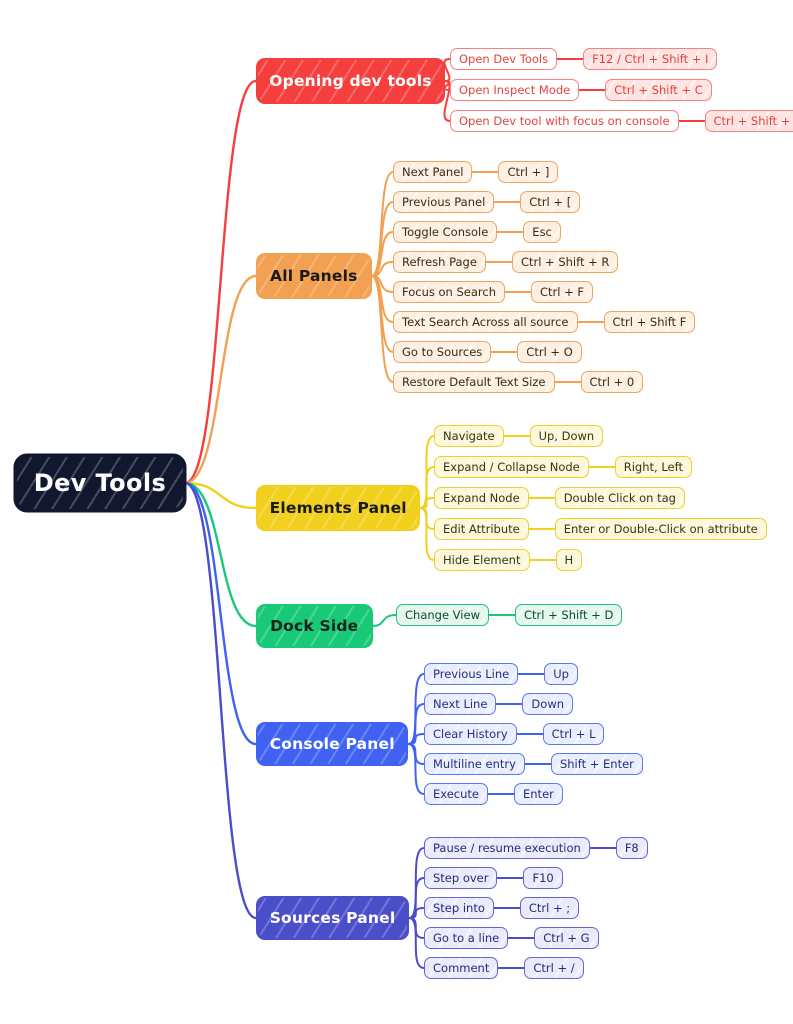 Image resolution: width=793 pixels, height=1024 pixels. I want to click on topic-node-focus-on-search-label: Focus on Search, so click(449, 292).